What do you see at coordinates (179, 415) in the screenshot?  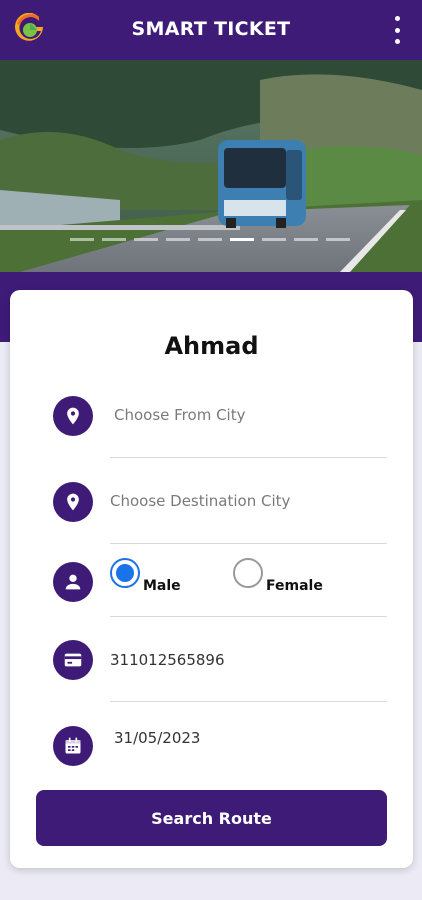 I see `from-city-field: Choose From City` at bounding box center [179, 415].